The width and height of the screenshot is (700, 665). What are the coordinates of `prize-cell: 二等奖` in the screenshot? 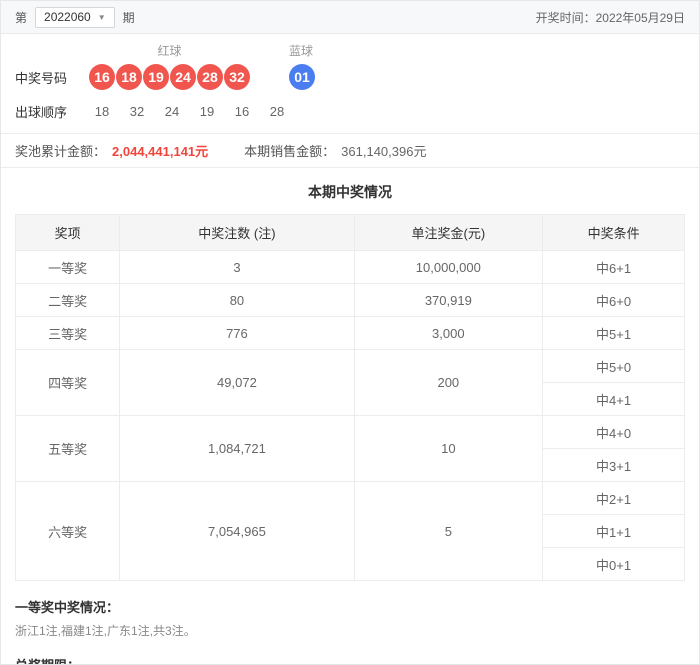 It's located at (67, 300).